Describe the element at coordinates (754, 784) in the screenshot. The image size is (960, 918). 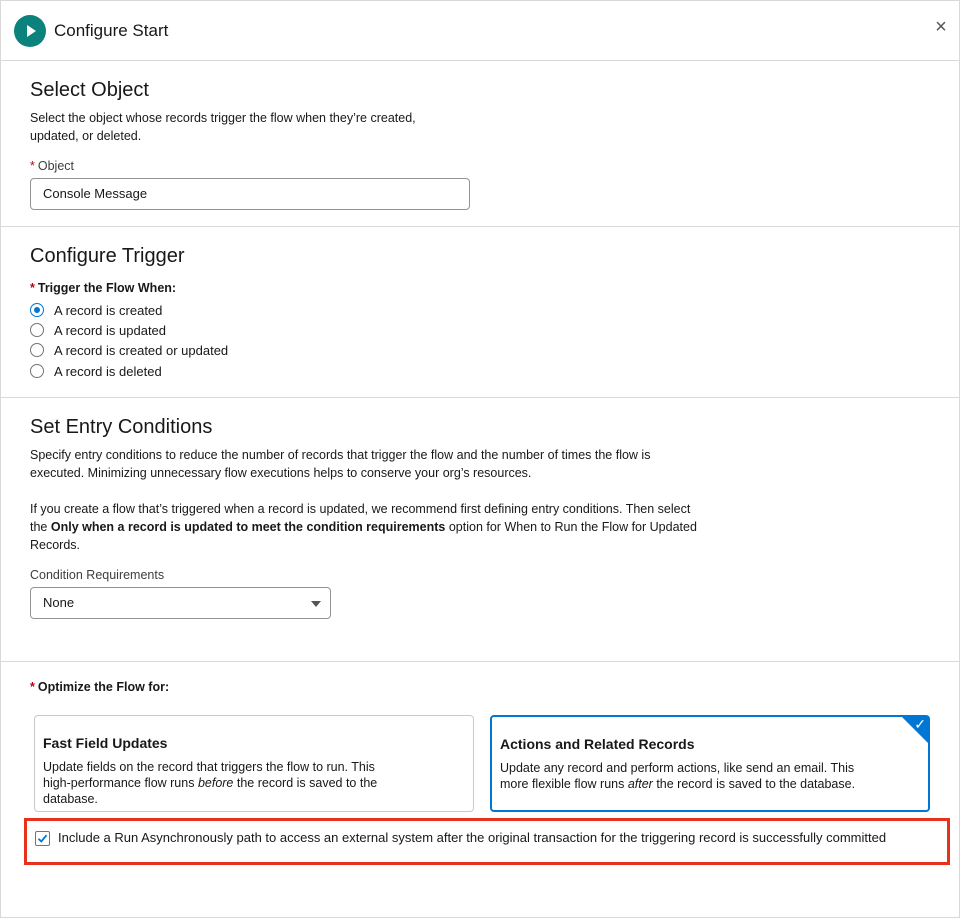
I see `card-text: the record is saved to the database.` at that location.